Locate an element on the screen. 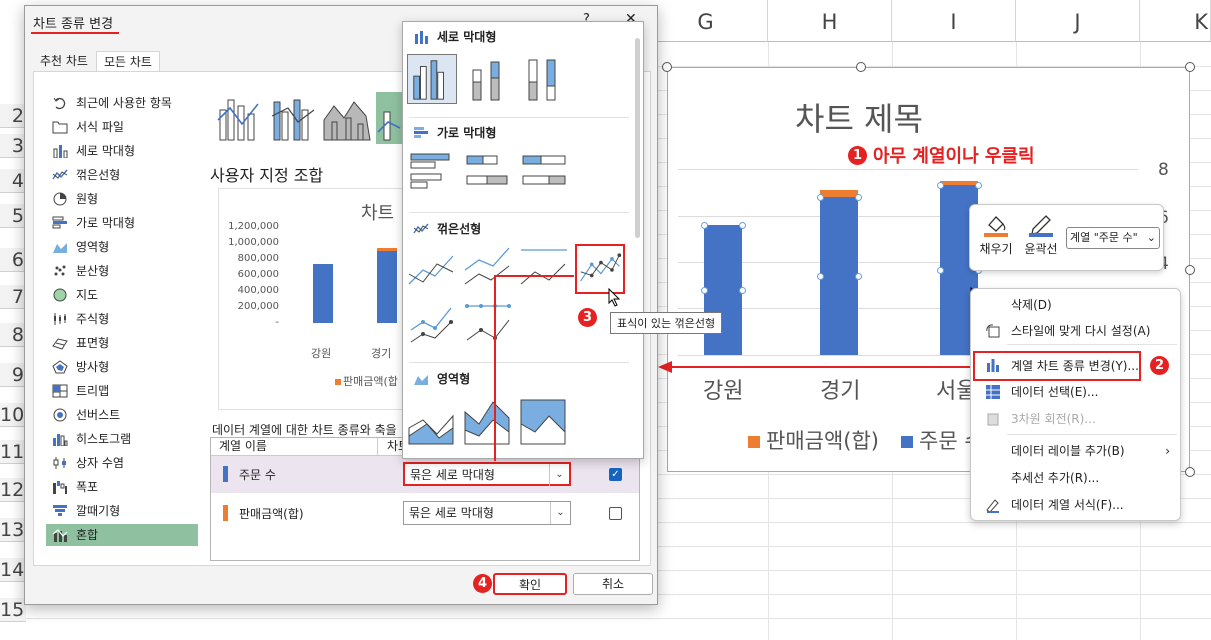 This screenshot has width=1211, height=640. category-surface: 표면형 is located at coordinates (122, 343).